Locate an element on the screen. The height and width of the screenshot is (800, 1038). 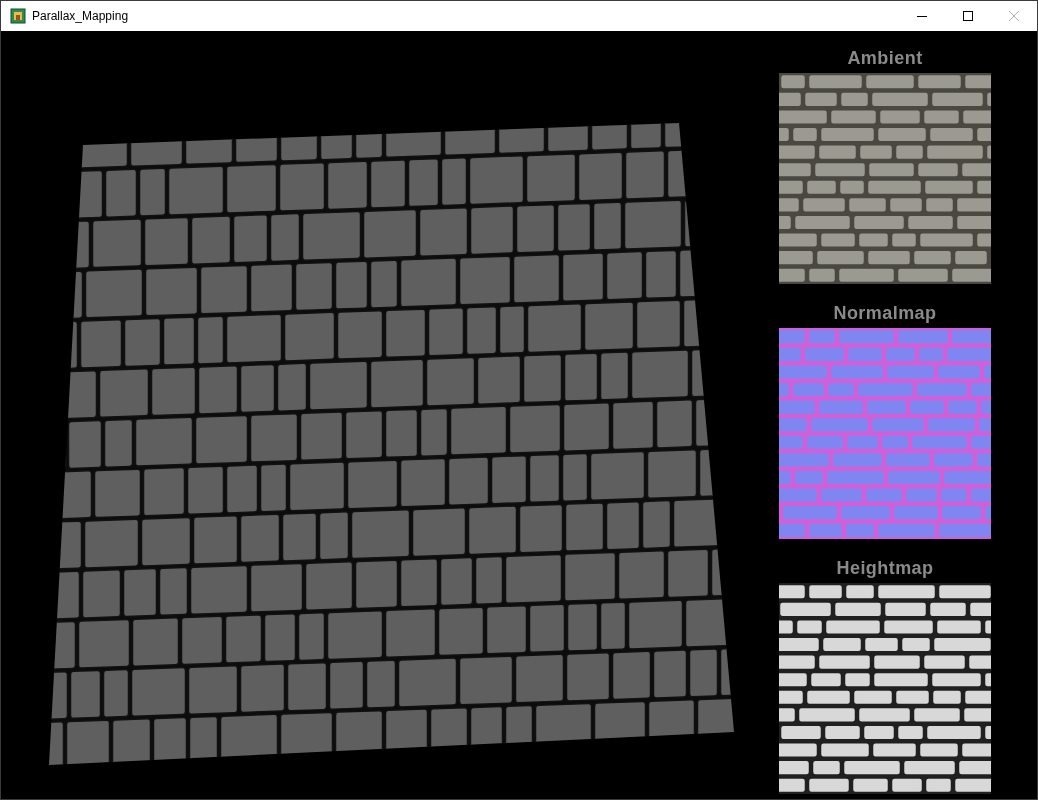
texture-label: Ambient is located at coordinates (885, 59).